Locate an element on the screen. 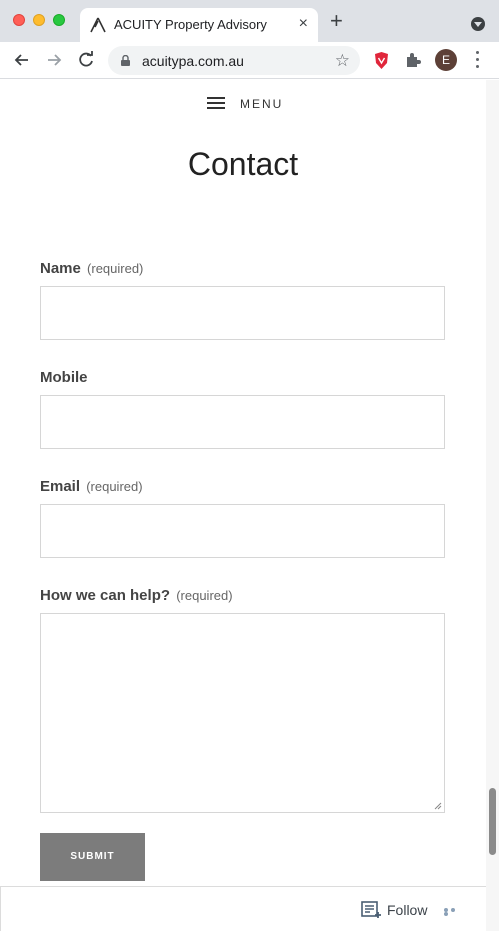  address-bar: acuitypa.com.au ☆ is located at coordinates (234, 60).